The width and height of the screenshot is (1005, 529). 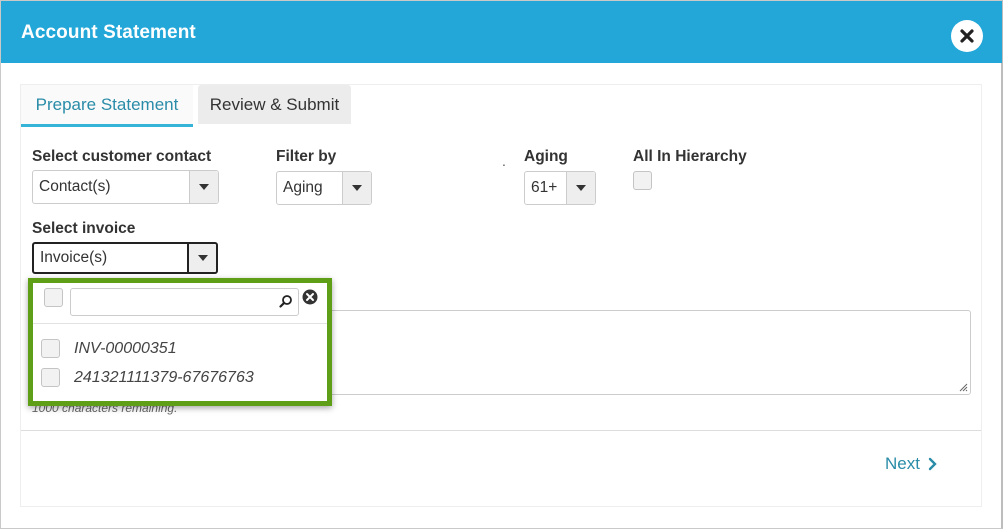 I want to click on close-button, so click(x=967, y=36).